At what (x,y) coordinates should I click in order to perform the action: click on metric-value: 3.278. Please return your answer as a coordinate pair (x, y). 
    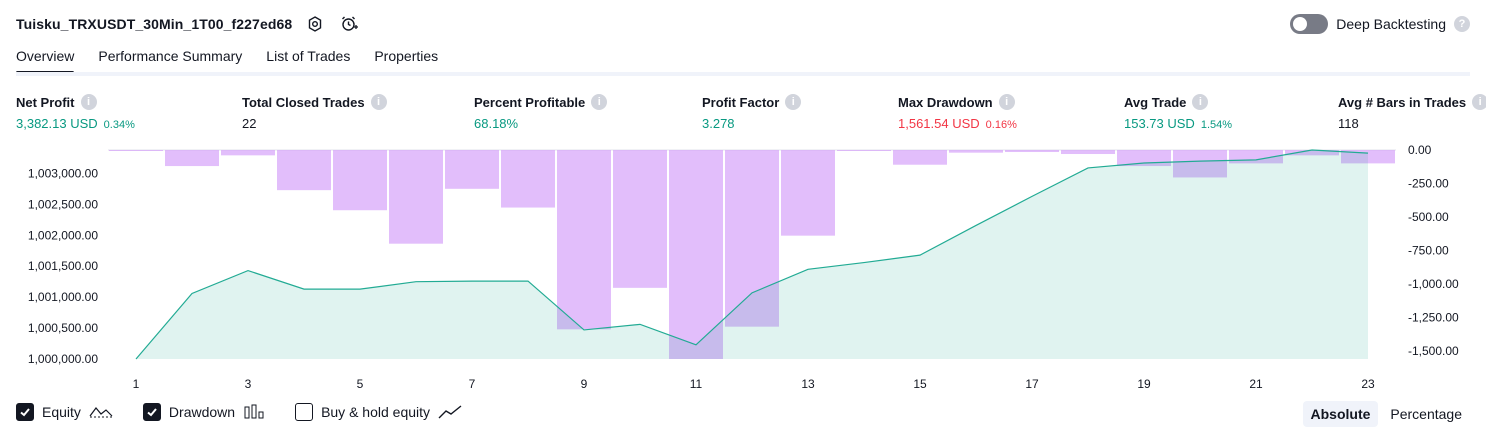
    Looking at the image, I should click on (751, 123).